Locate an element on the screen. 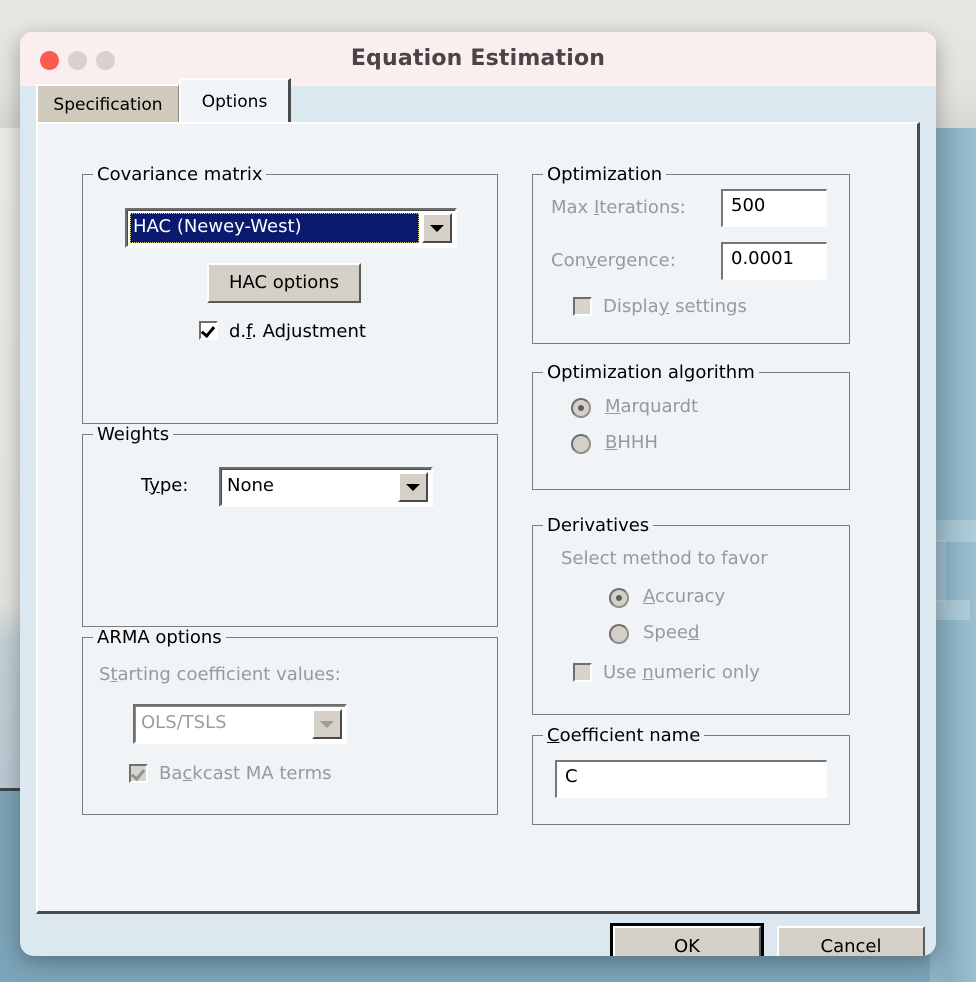  covariance-method-combo: HAC (Newey-West) is located at coordinates (291, 228).